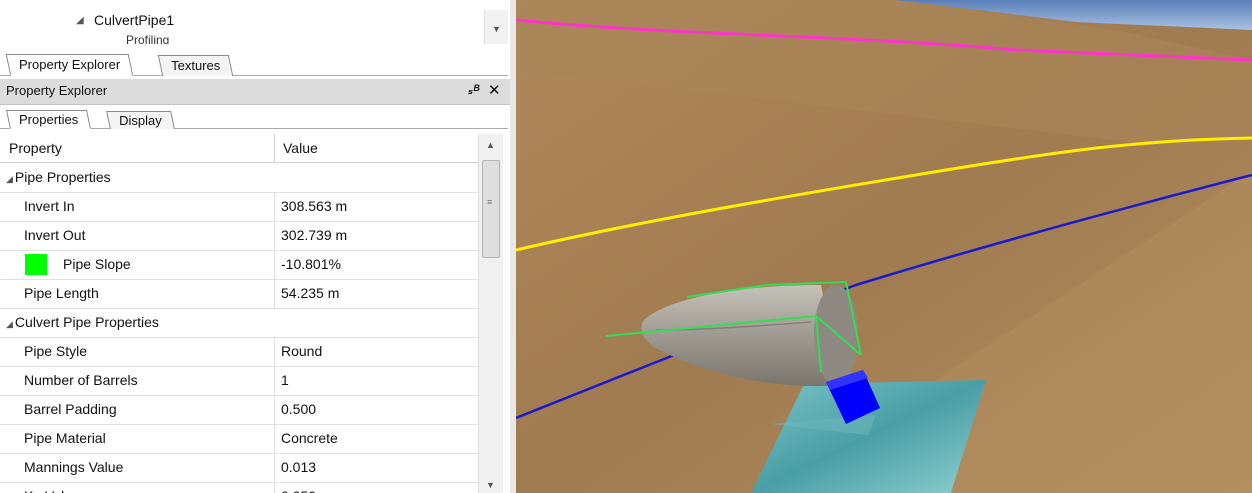  What do you see at coordinates (57, 90) in the screenshot?
I see `panel-title: Property Explorer` at bounding box center [57, 90].